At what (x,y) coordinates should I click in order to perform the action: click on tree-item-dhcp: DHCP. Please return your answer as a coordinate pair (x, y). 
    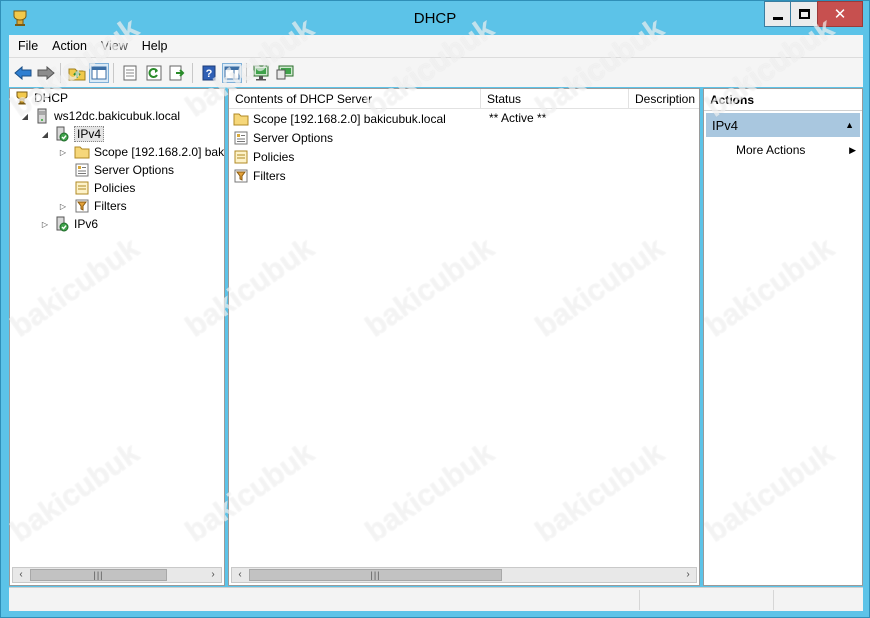
    Looking at the image, I should click on (40, 98).